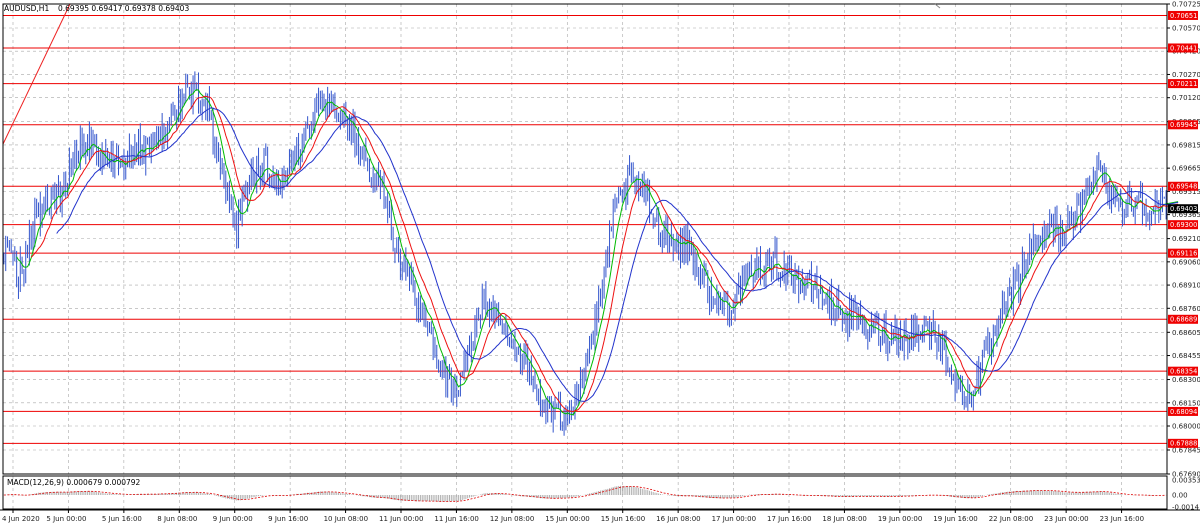 The height and width of the screenshot is (527, 1200). Describe the element at coordinates (1186, 426) in the screenshot. I see `price-tick-label: 0.68000` at that location.